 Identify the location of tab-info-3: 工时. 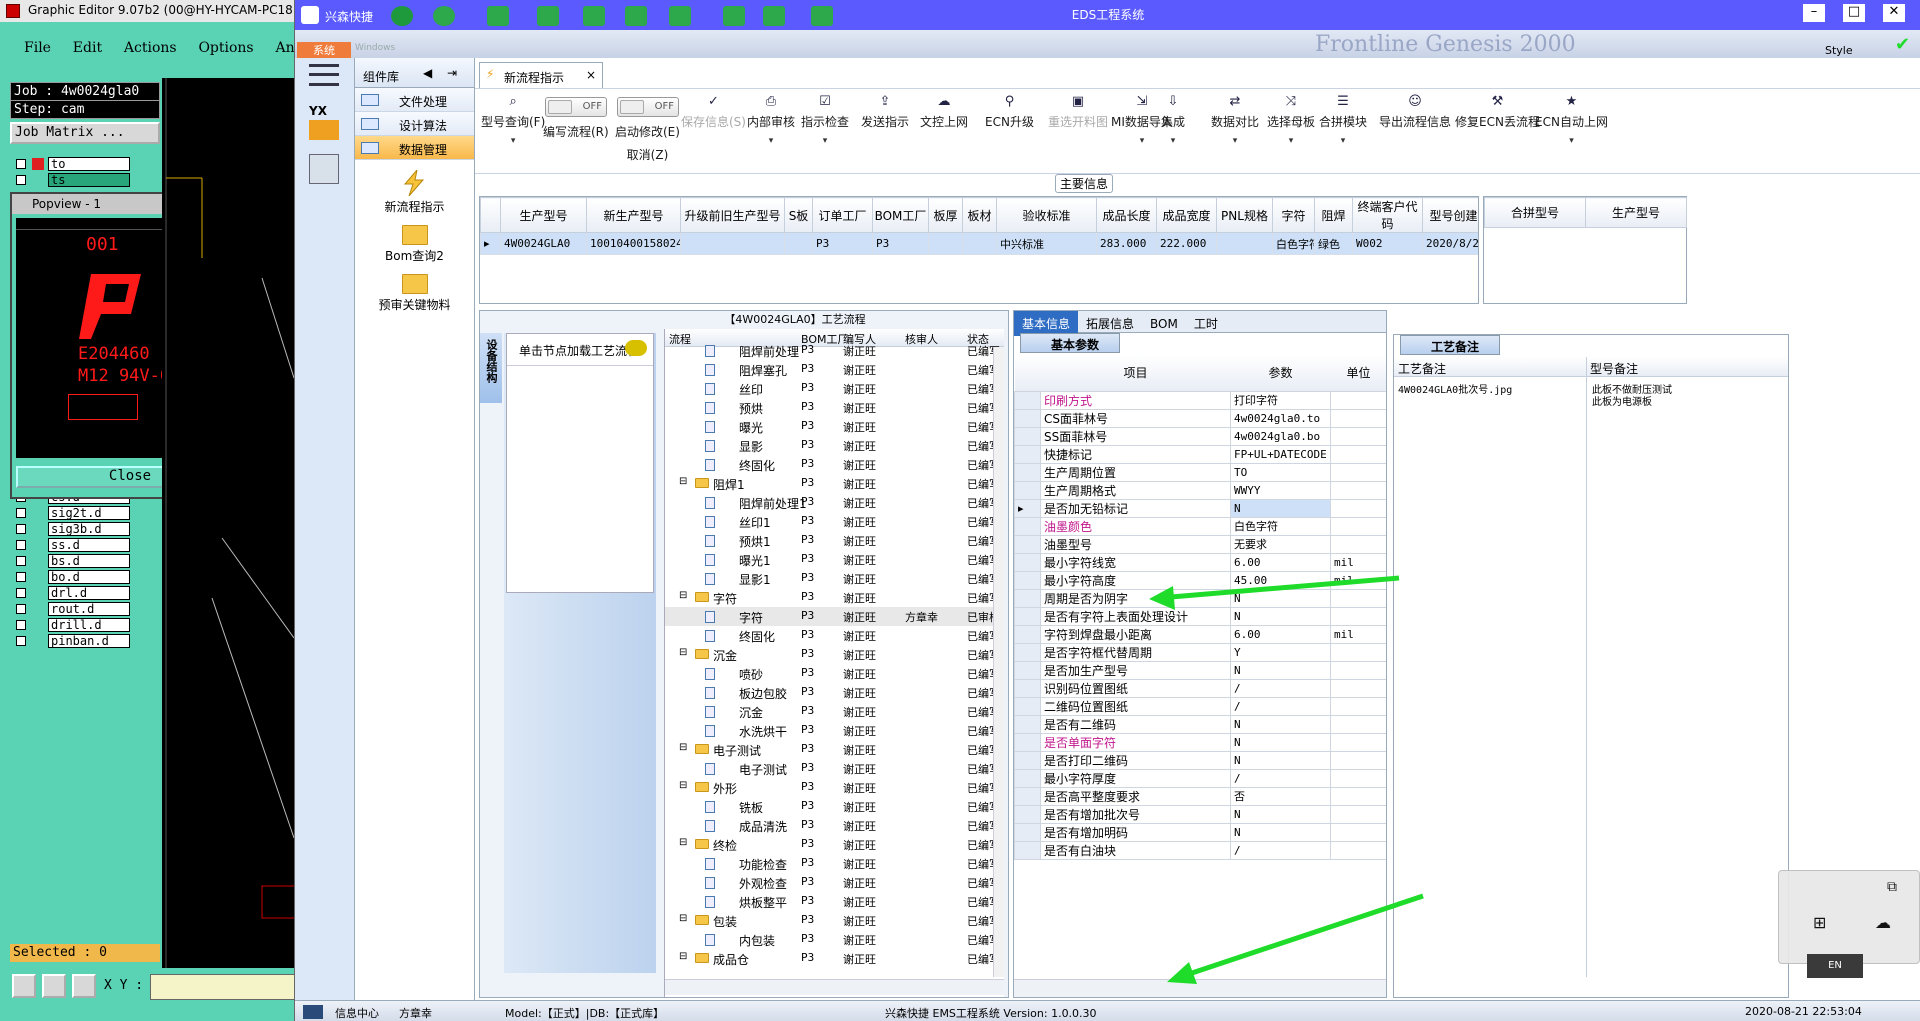
(1206, 323).